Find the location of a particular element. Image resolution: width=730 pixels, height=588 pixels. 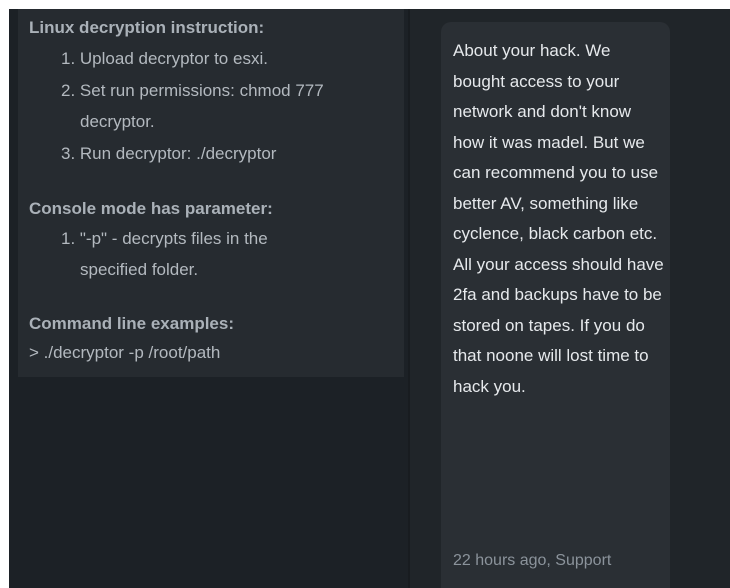

console-param-1: 1. "-p" - decrypts files in the is located at coordinates (164, 238).